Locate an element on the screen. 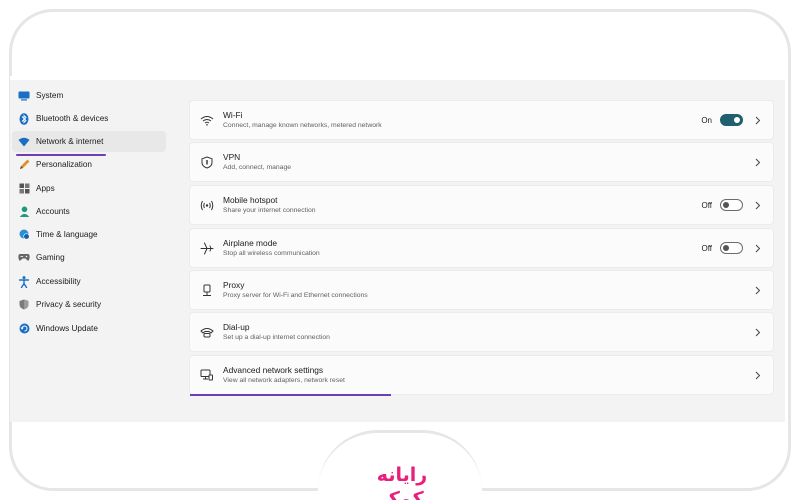 Image resolution: width=800 pixels, height=500 pixels. sidebar-item-network: Network & internet is located at coordinates (89, 143).